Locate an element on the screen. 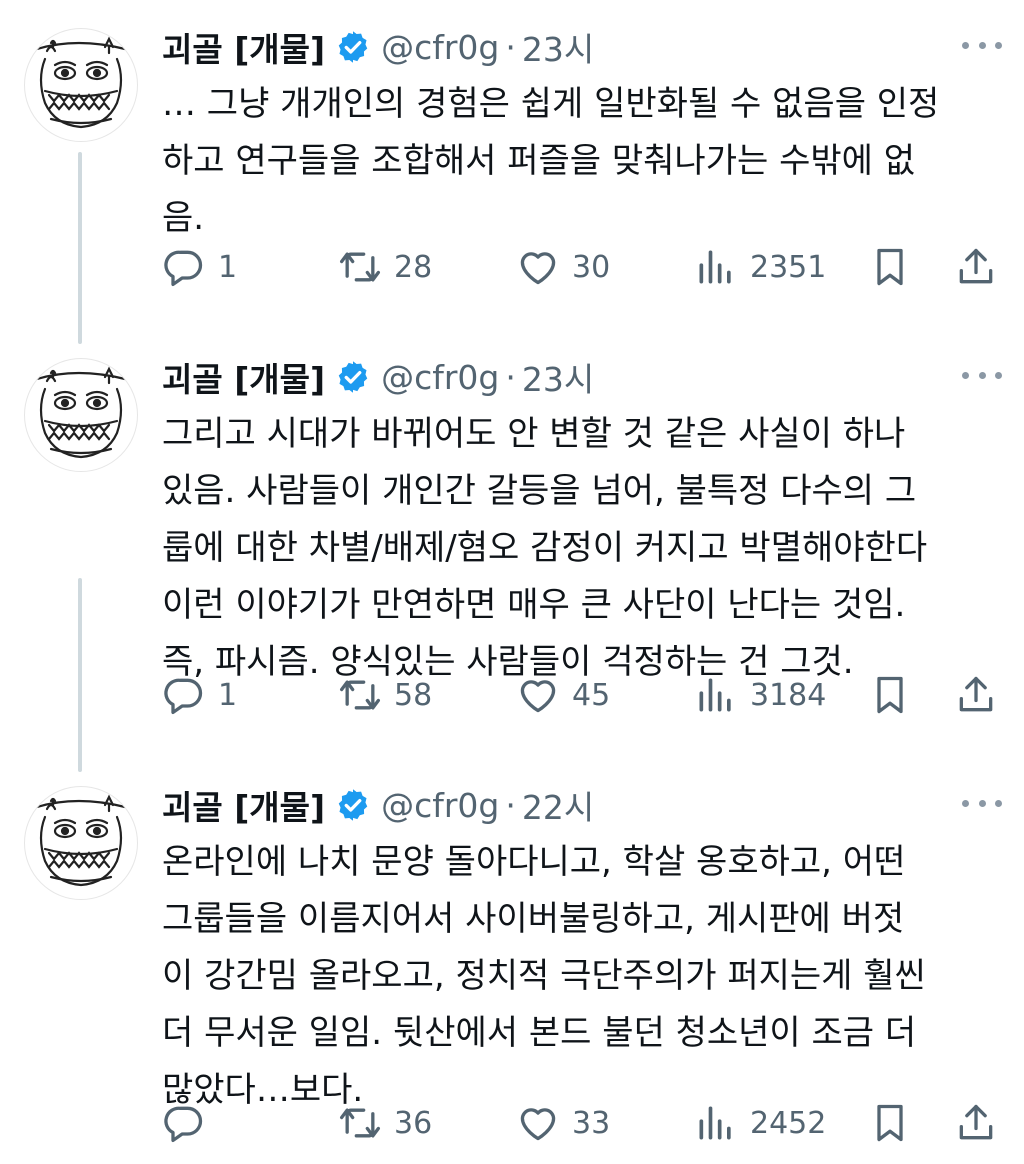  like-count: 33 is located at coordinates (591, 1123).